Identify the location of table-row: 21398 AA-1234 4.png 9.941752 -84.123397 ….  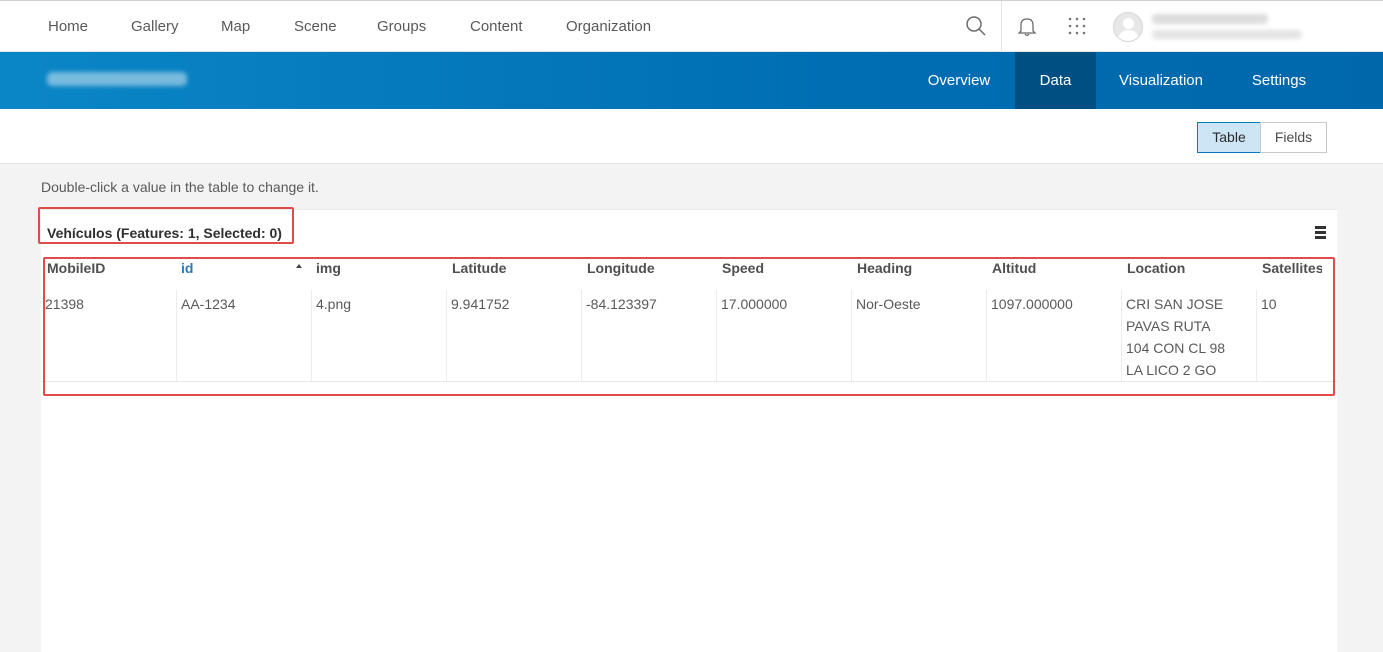
(689, 336).